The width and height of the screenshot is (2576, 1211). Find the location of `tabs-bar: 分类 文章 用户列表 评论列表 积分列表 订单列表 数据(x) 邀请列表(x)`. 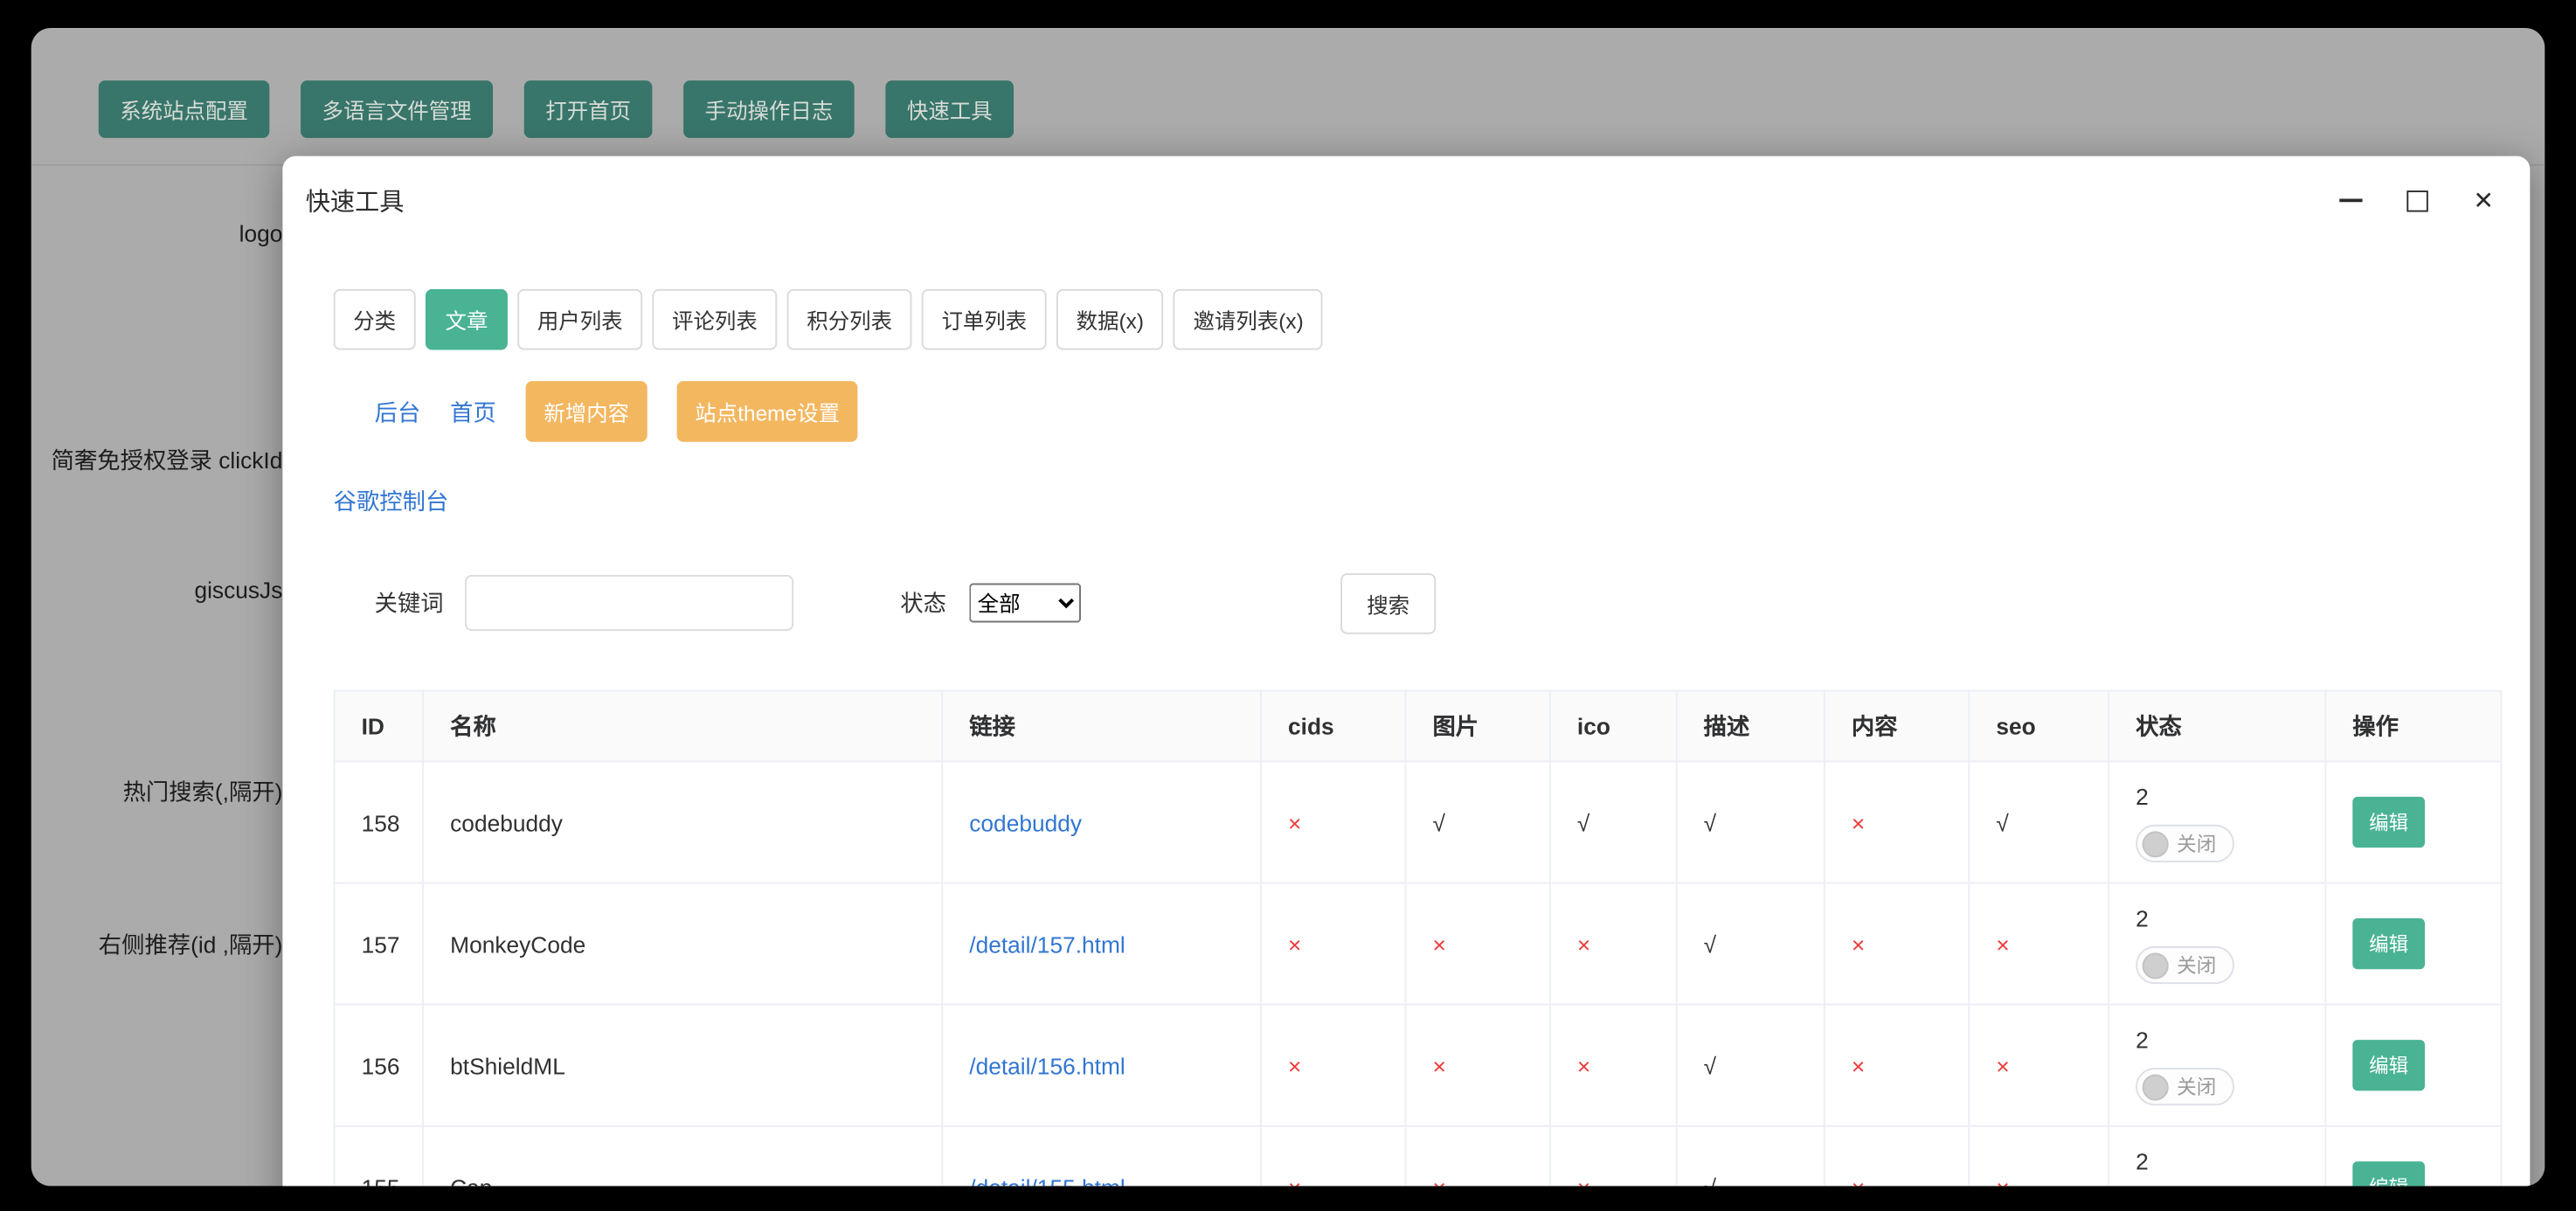

tabs-bar: 分类 文章 用户列表 评论列表 积分列表 订单列表 数据(x) 邀请列表(x) is located at coordinates (828, 319).